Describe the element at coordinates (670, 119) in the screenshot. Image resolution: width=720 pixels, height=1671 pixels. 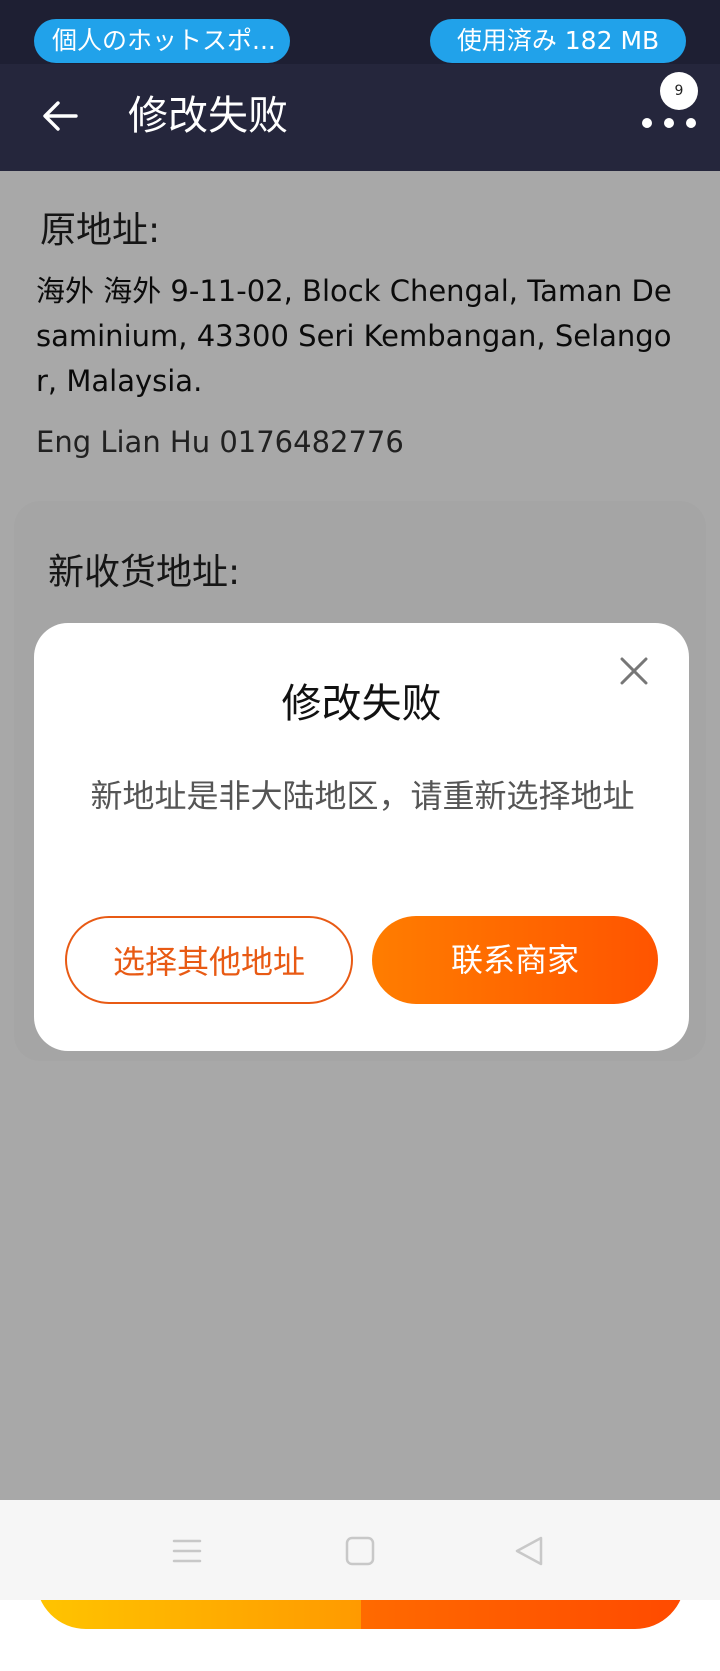
I see `more-options-icon` at that location.